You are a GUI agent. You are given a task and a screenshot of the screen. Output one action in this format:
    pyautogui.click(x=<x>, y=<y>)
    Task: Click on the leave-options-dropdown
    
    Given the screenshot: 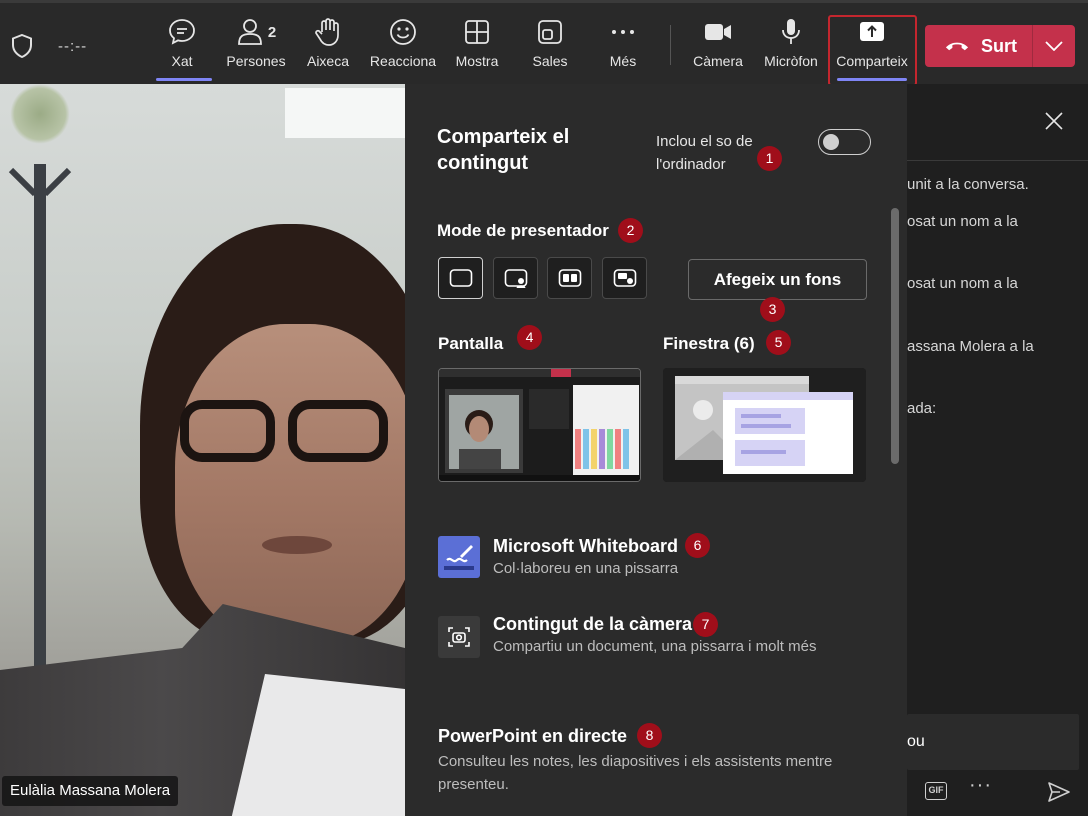 What is the action you would take?
    pyautogui.click(x=1054, y=46)
    